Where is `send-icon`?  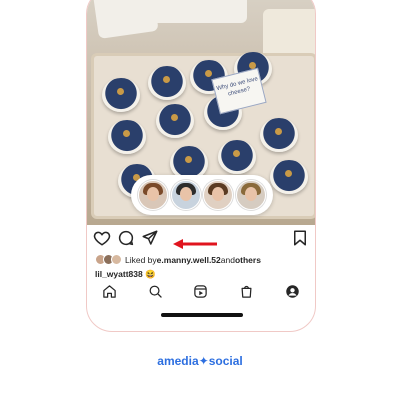 send-icon is located at coordinates (150, 238).